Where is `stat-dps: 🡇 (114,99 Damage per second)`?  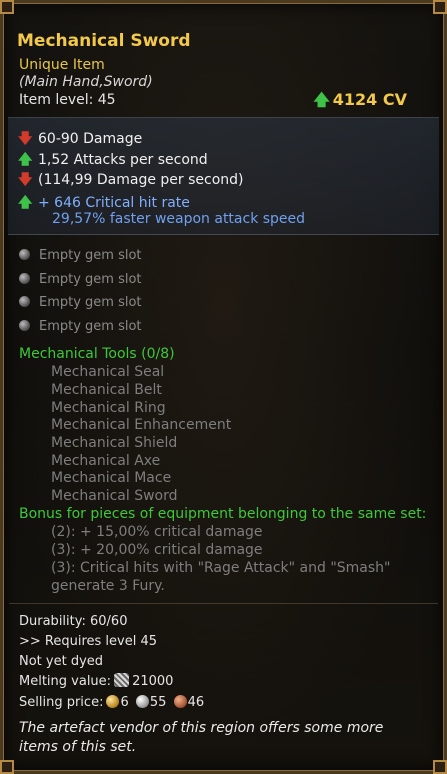
stat-dps: 🡇 (114,99 Damage per second) is located at coordinates (131, 181).